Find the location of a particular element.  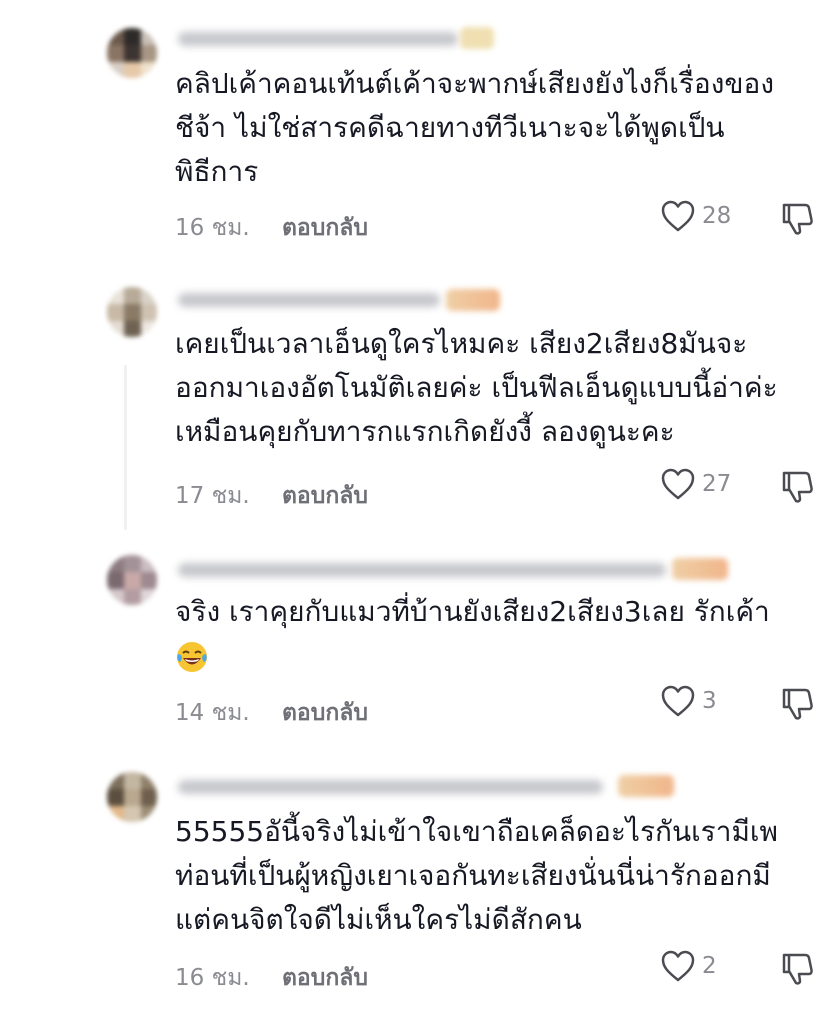

like-count: 28 is located at coordinates (717, 216).